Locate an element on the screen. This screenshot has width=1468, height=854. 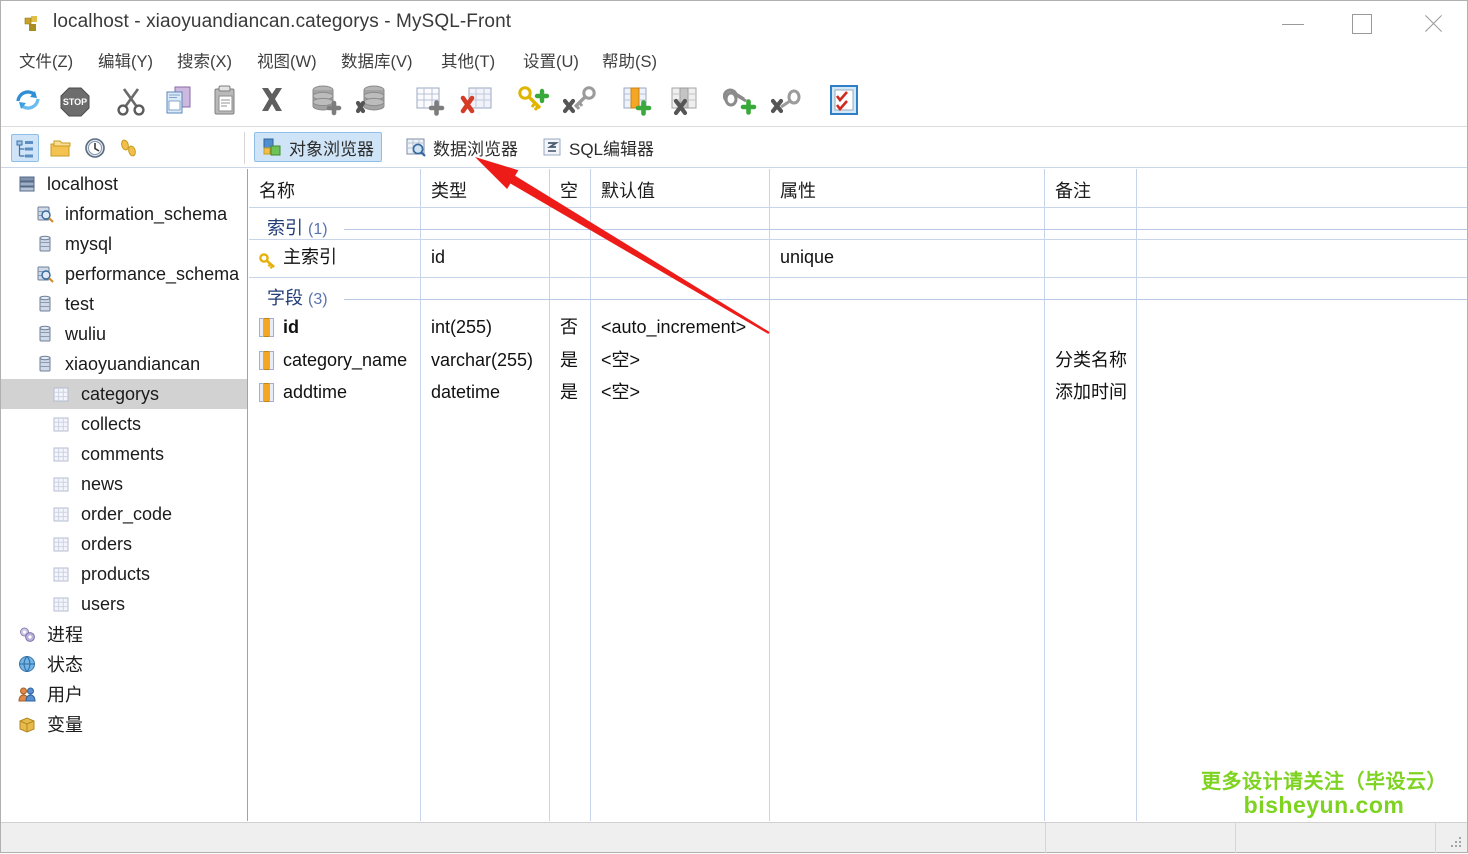
column-header: 名称 is located at coordinates (277, 191).